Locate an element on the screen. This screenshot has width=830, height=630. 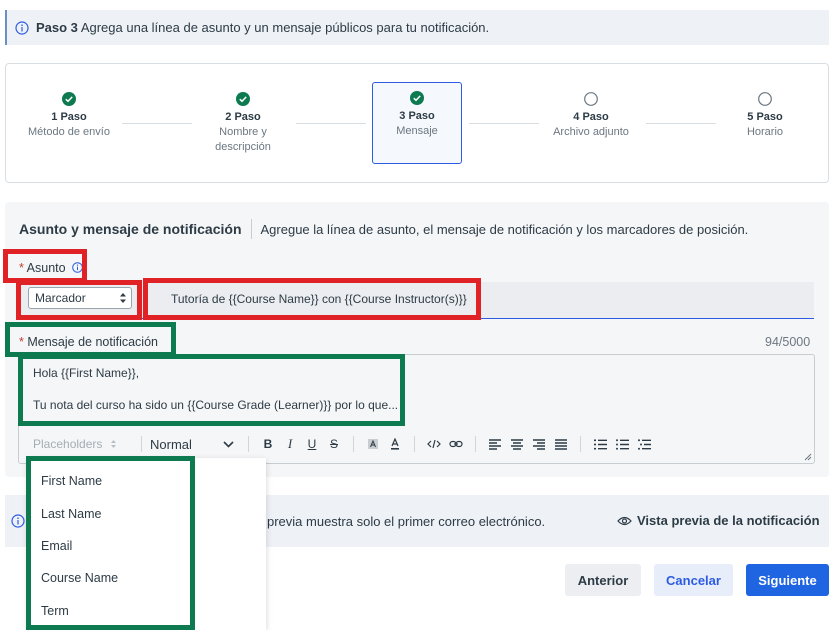
step-1: 1 Paso Método de envío is located at coordinates (69, 112).